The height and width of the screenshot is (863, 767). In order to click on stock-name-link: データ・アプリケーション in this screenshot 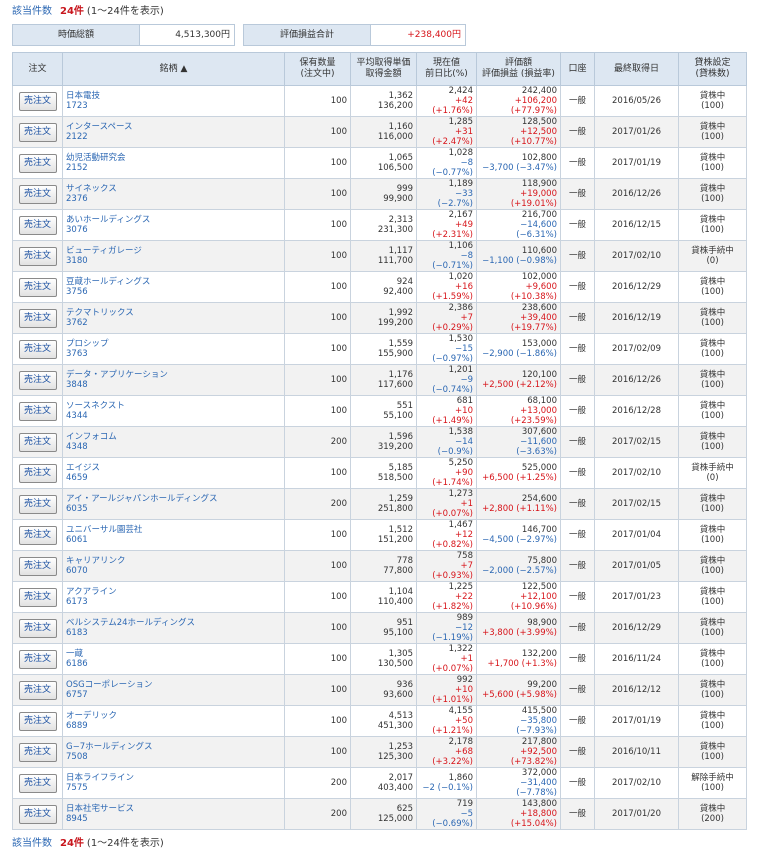, I will do `click(173, 375)`.